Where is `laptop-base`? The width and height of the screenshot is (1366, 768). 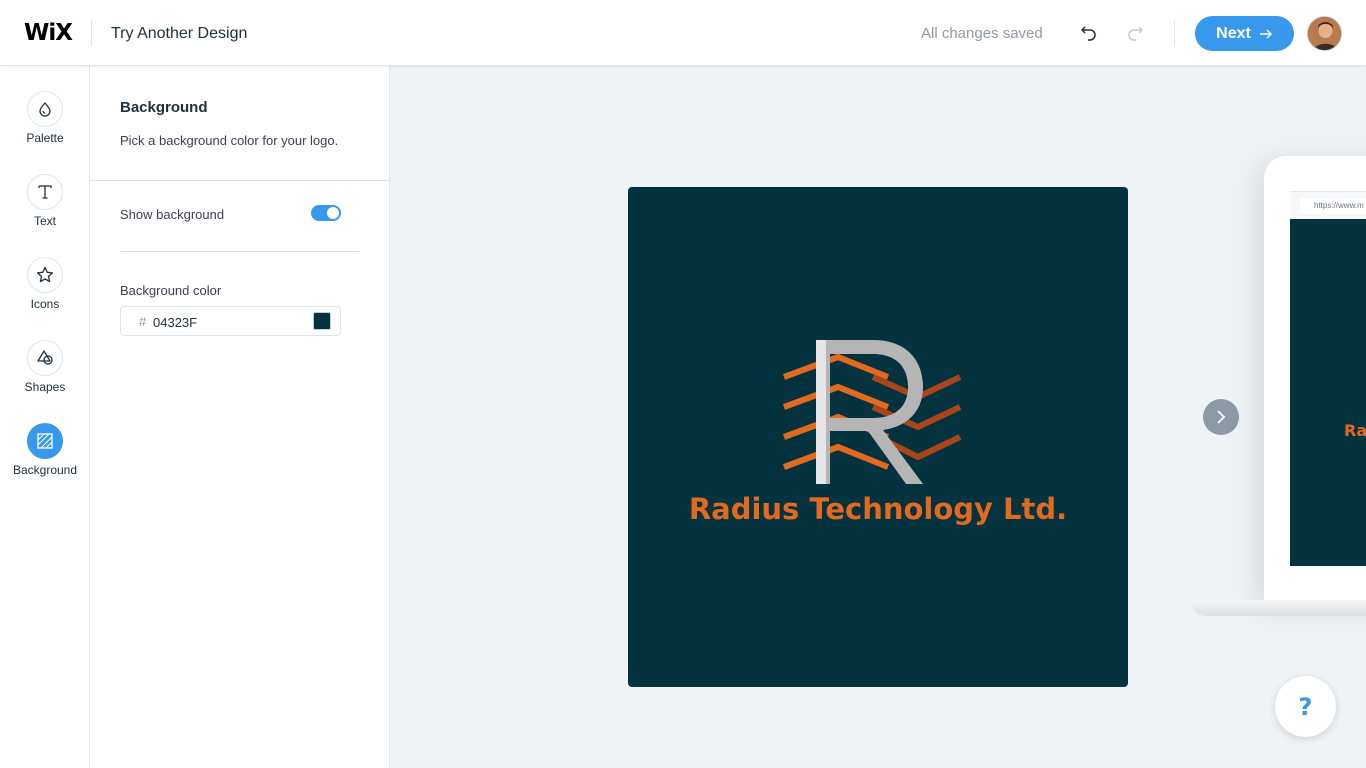 laptop-base is located at coordinates (1278, 608).